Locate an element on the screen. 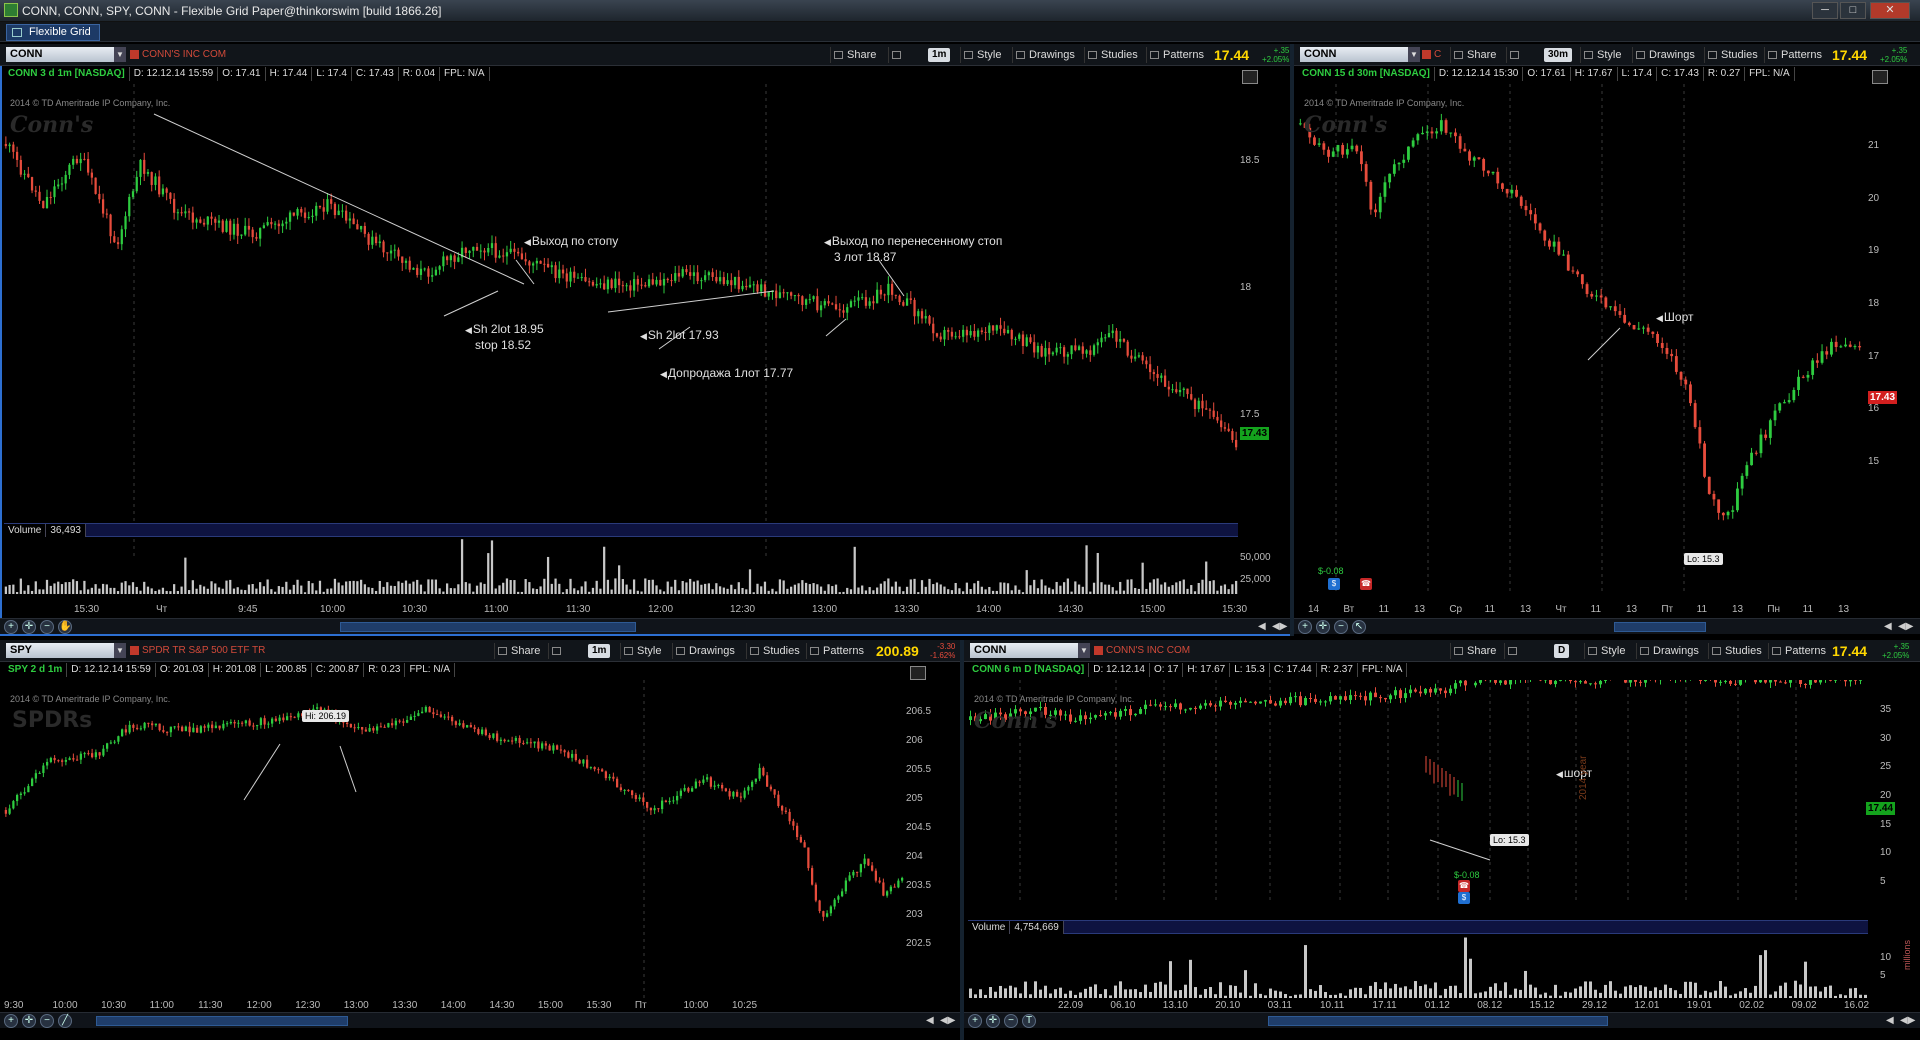  minimize-button: ─ is located at coordinates (1825, 10).